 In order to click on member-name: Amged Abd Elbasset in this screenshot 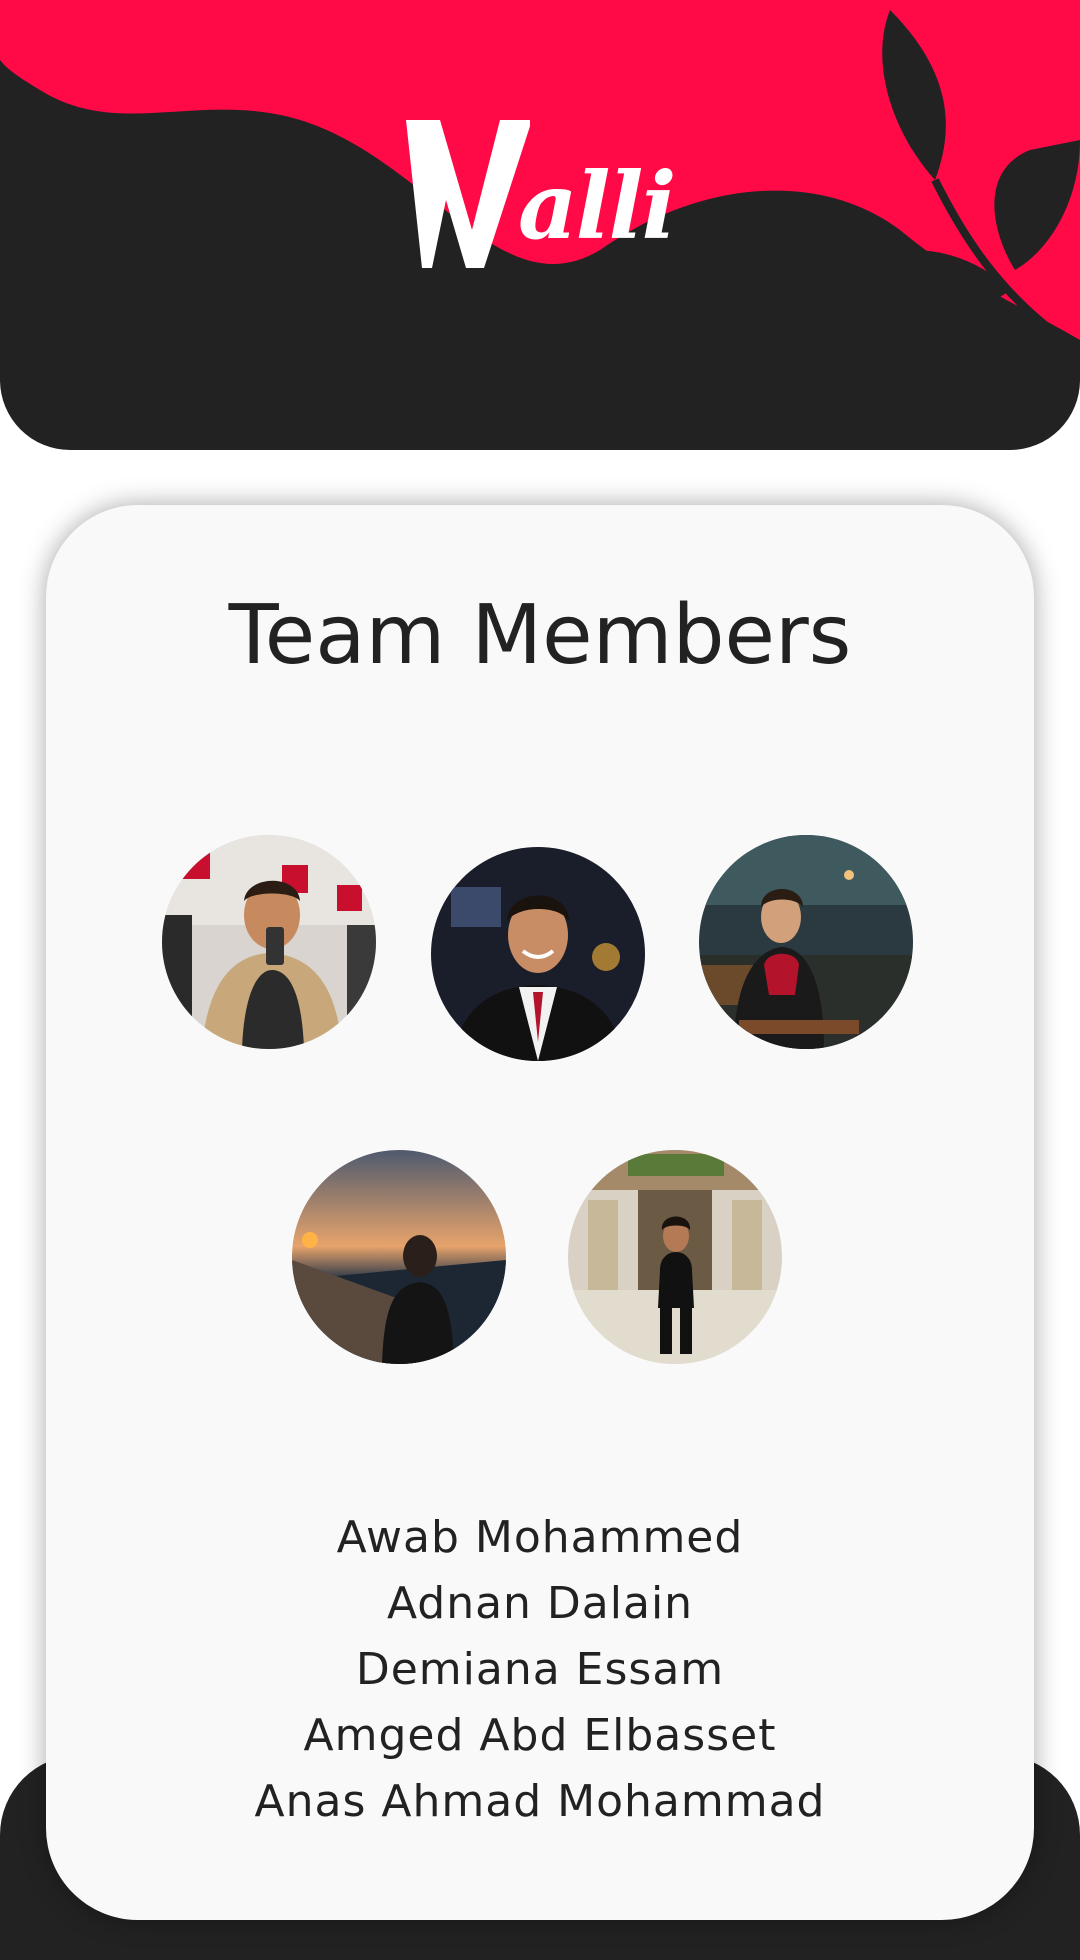, I will do `click(540, 1735)`.